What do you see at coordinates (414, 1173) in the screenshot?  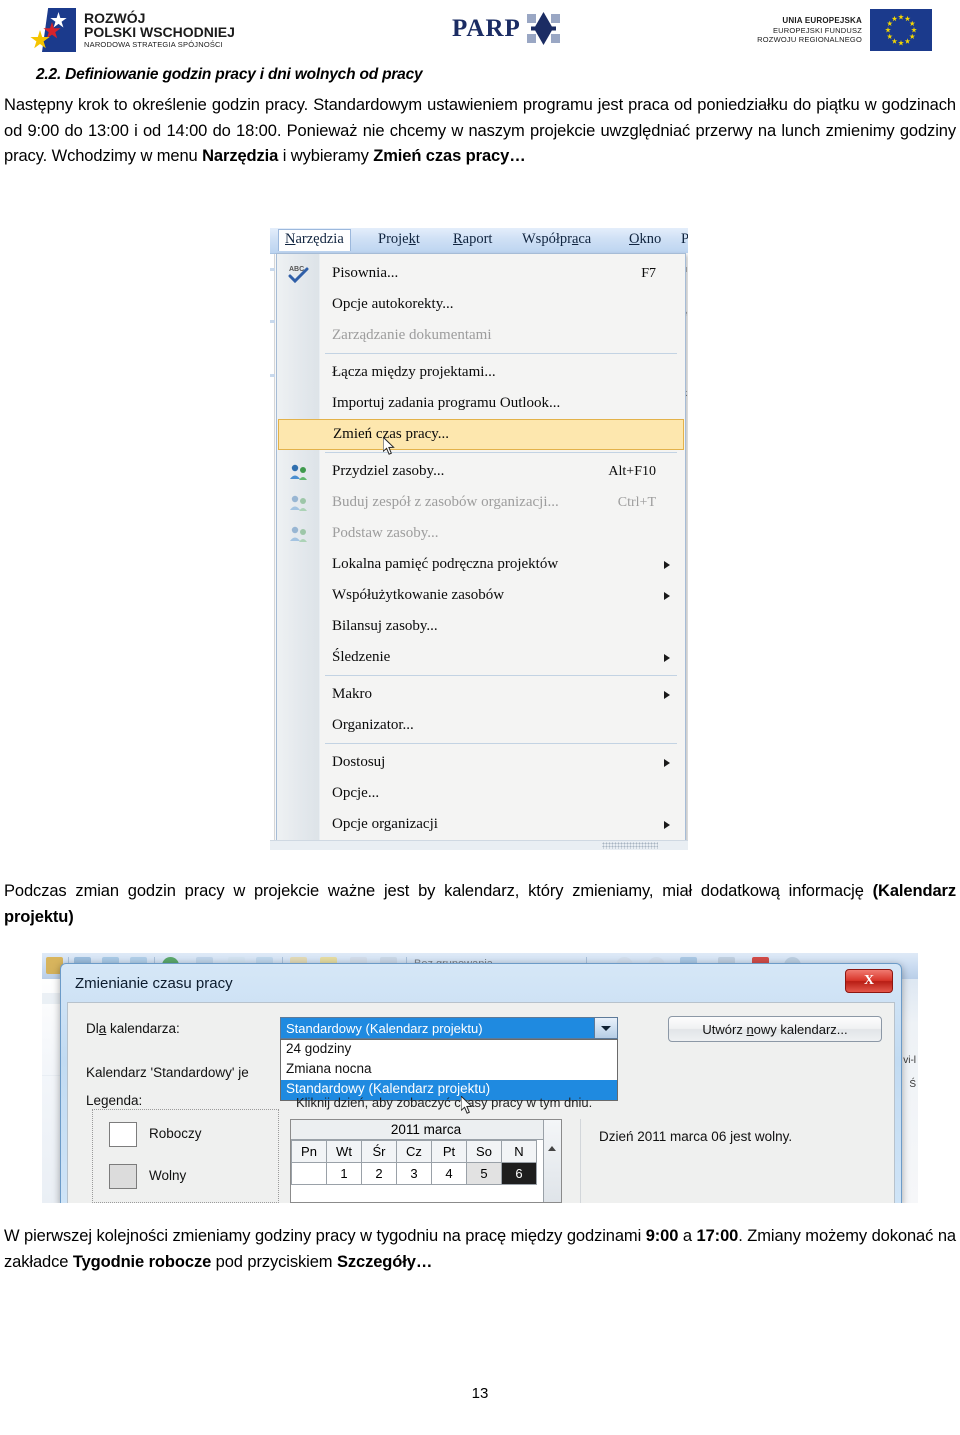 I see `calendar-day-cell: 3` at bounding box center [414, 1173].